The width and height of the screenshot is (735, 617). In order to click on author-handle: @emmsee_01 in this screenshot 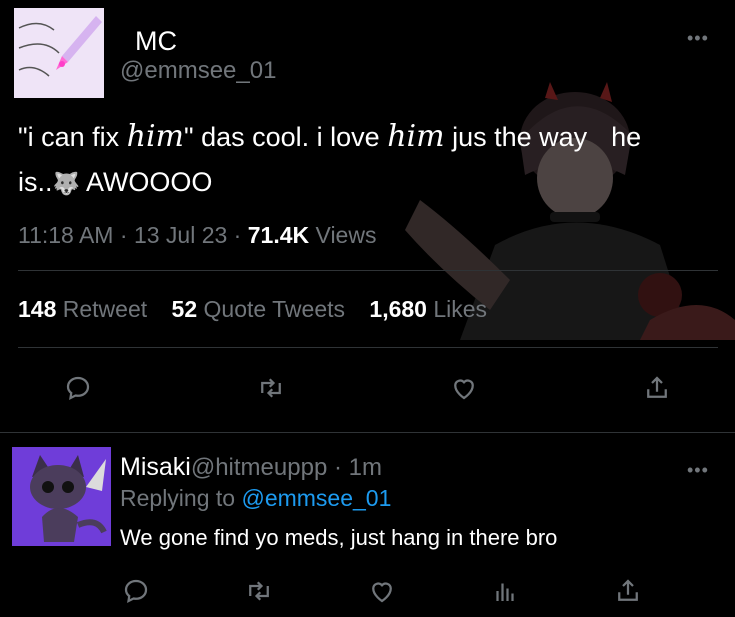, I will do `click(198, 71)`.